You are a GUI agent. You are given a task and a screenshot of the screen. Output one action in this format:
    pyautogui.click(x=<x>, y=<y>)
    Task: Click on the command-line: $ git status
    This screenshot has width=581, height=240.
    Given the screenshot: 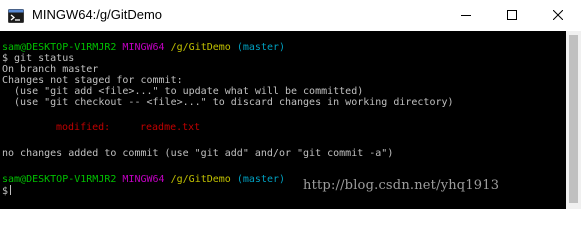 What is the action you would take?
    pyautogui.click(x=38, y=58)
    